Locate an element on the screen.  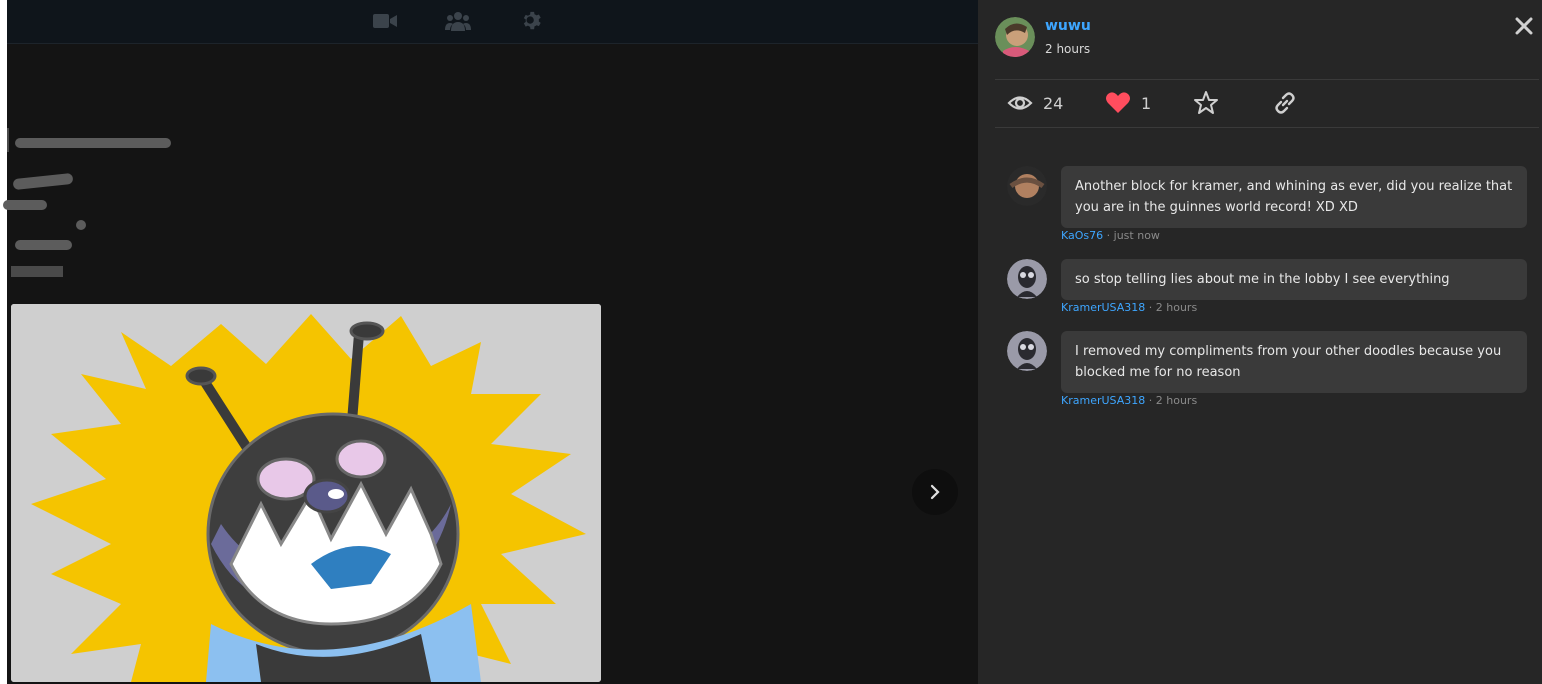
comment-meta: KaOs76 · just now is located at coordinates (1110, 235).